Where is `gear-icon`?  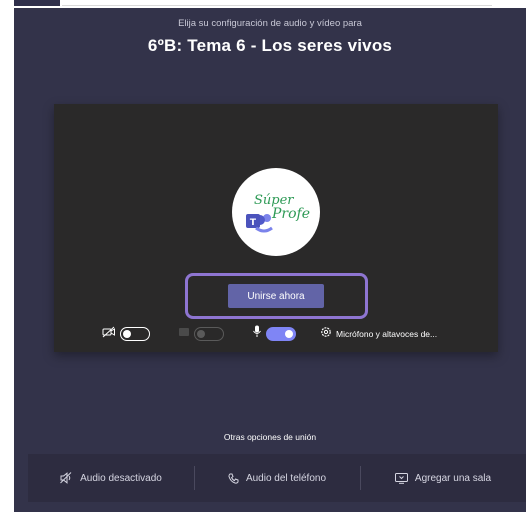
gear-icon is located at coordinates (326, 334).